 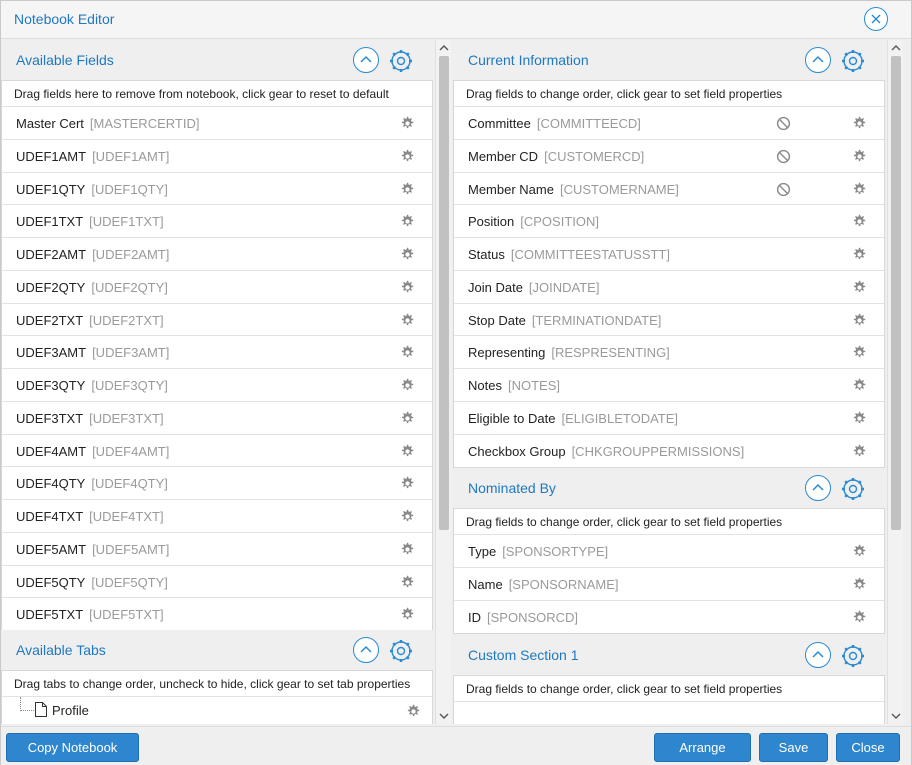 I want to click on field-label: Notes, so click(x=485, y=385).